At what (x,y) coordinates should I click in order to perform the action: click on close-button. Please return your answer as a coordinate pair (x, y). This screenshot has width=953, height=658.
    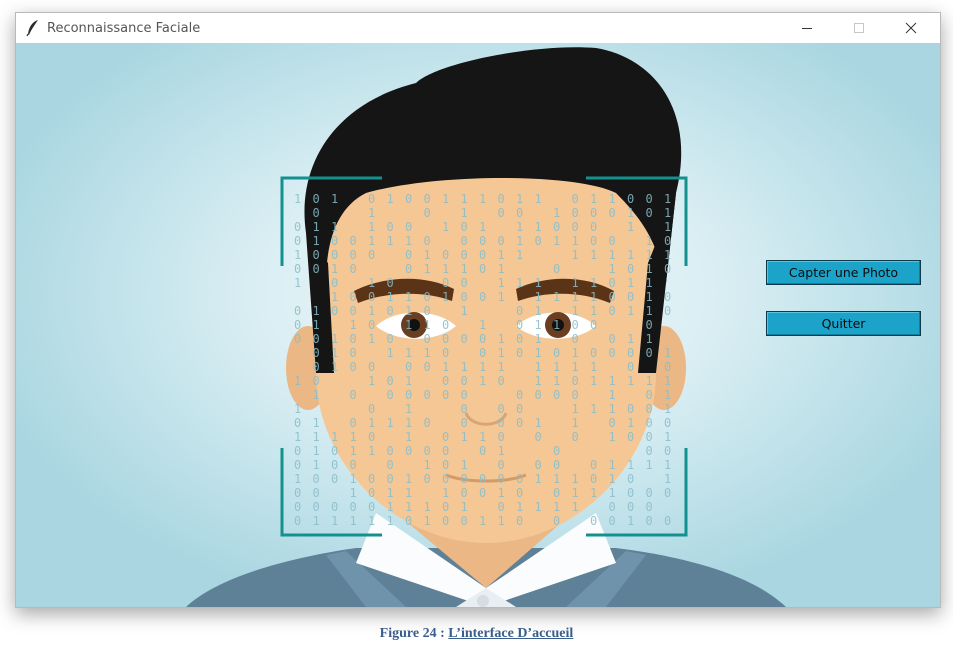
    Looking at the image, I should click on (911, 28).